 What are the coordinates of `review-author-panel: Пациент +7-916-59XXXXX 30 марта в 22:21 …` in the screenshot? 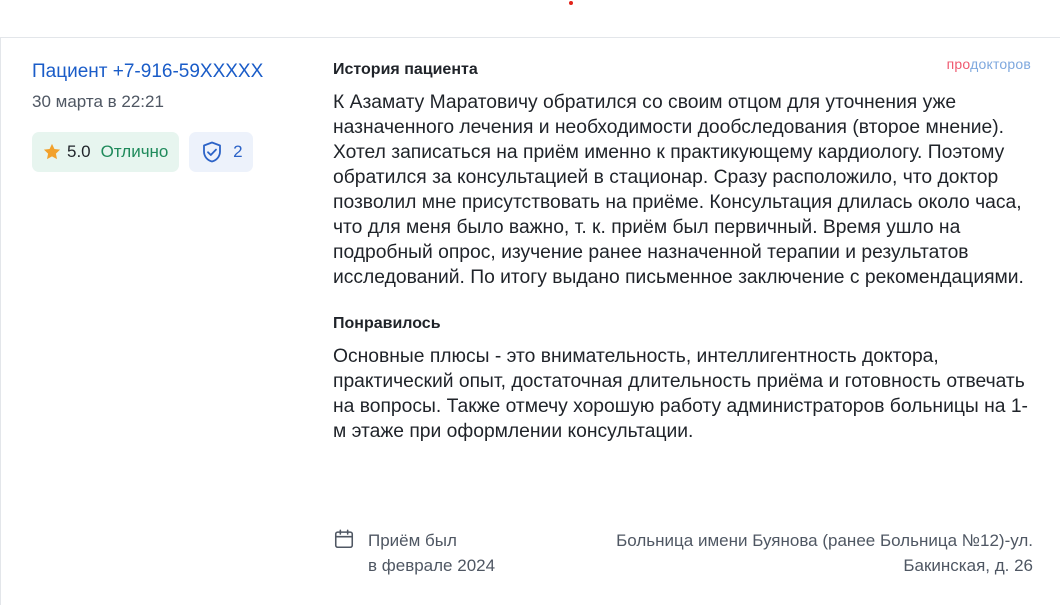 It's located at (167, 116).